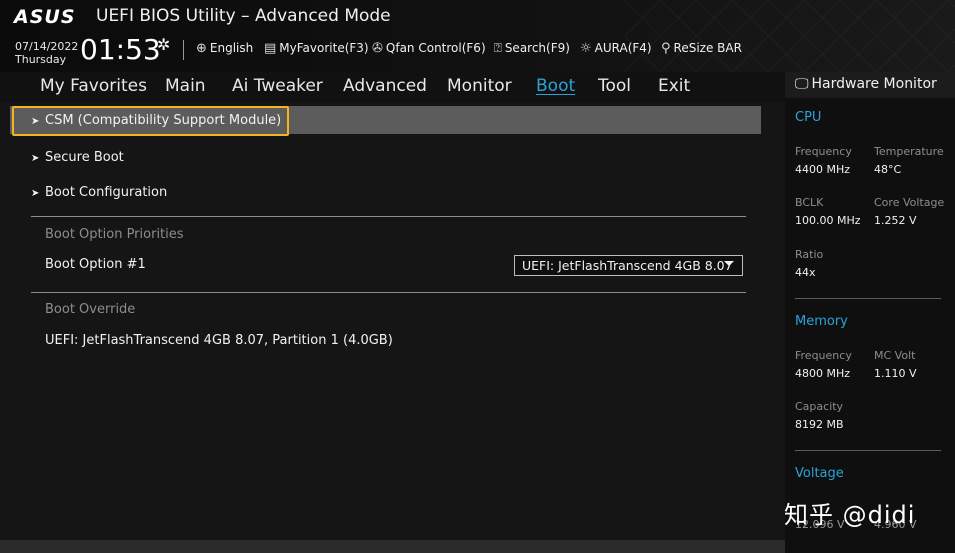 The height and width of the screenshot is (553, 955). I want to click on resize-bar-button: ⚲ ReSize BAR, so click(701, 48).